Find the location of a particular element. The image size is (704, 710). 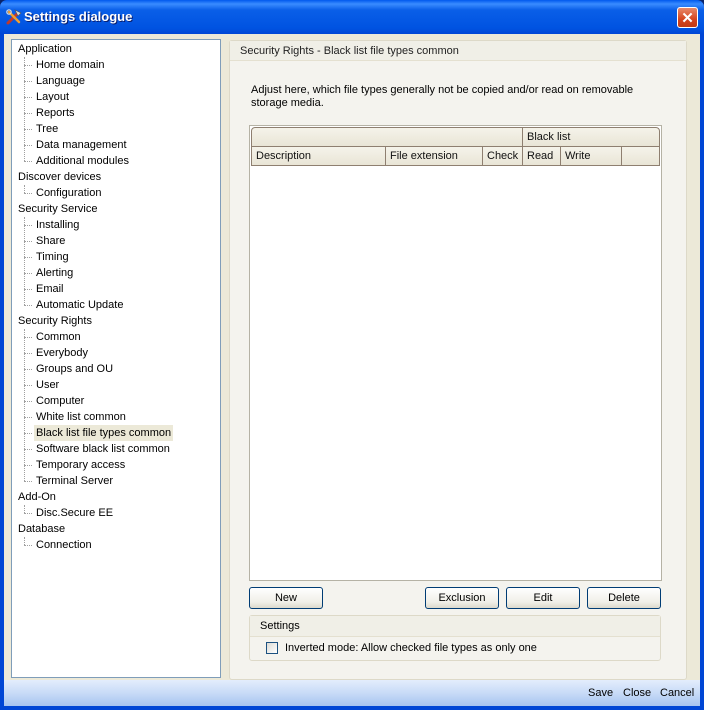

tree-item: Common is located at coordinates (58, 337).